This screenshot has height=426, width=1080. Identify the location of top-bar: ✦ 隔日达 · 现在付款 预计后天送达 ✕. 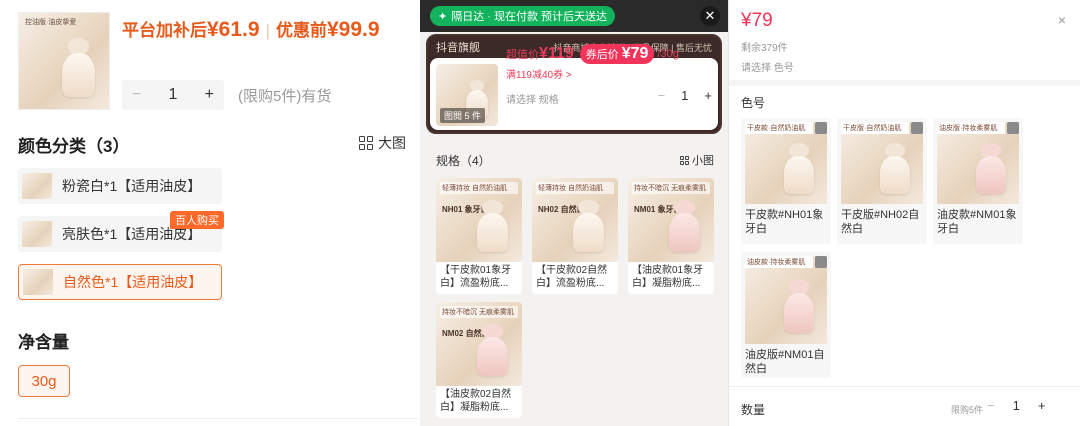
(574, 16).